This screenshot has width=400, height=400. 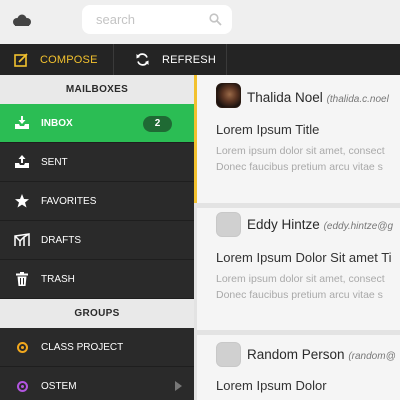 What do you see at coordinates (97, 279) in the screenshot?
I see `sidebar-item-trash: TRASH` at bounding box center [97, 279].